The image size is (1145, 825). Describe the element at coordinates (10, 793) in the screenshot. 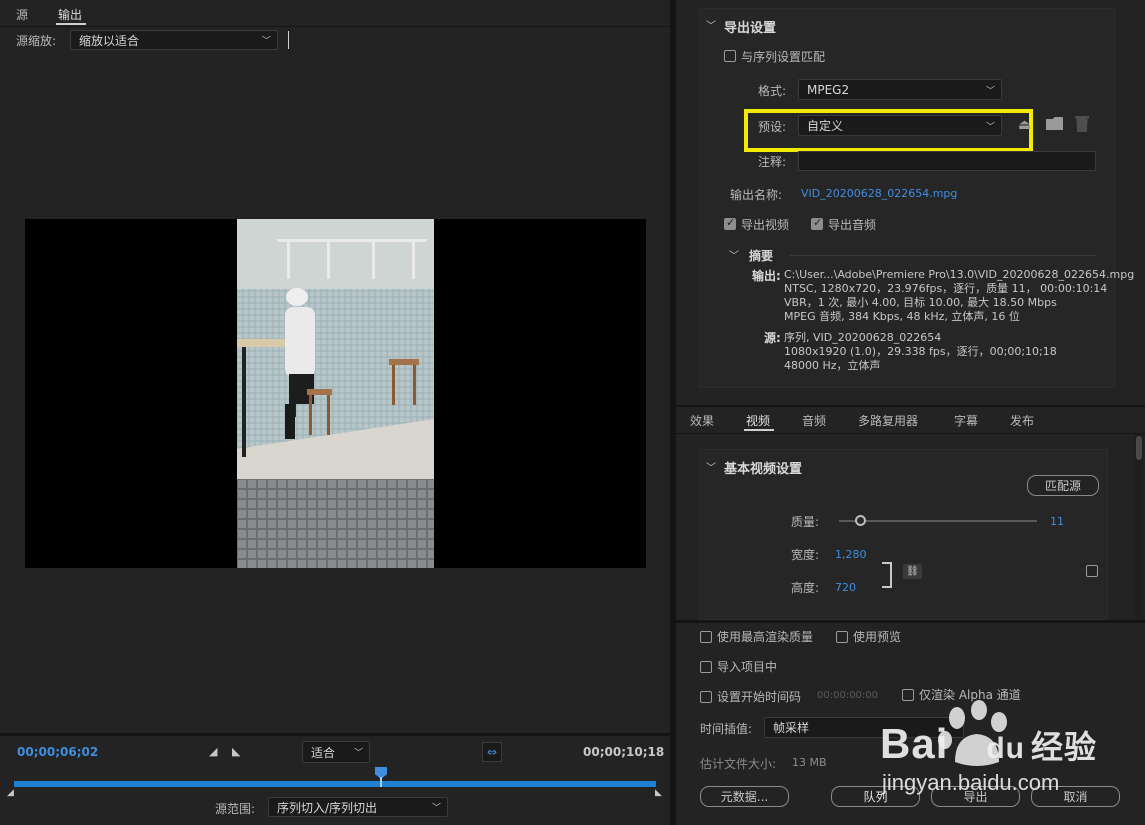

I see `in-point-icon: ◢` at that location.